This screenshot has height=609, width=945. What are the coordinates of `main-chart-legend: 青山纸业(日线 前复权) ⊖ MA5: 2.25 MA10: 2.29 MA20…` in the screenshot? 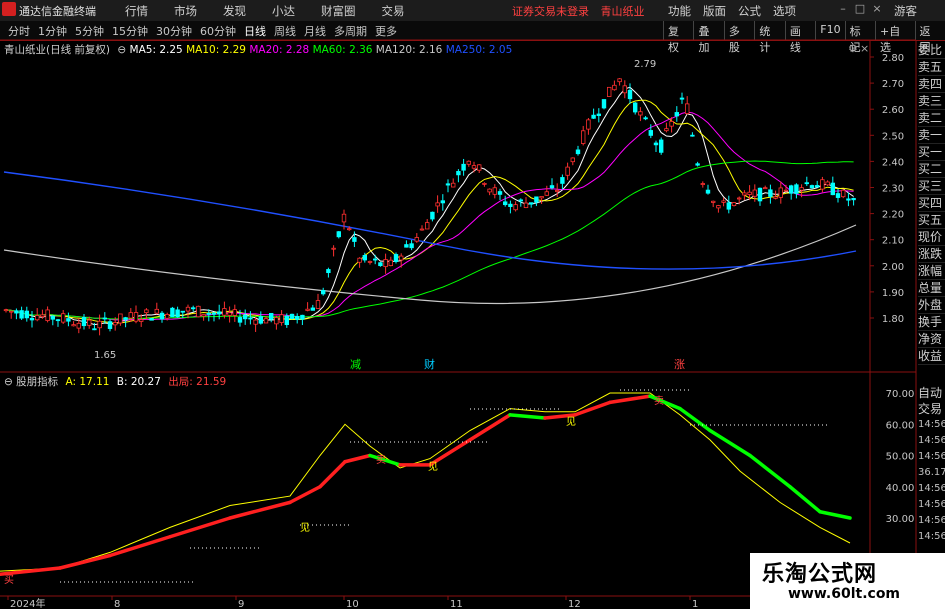 It's located at (258, 50).